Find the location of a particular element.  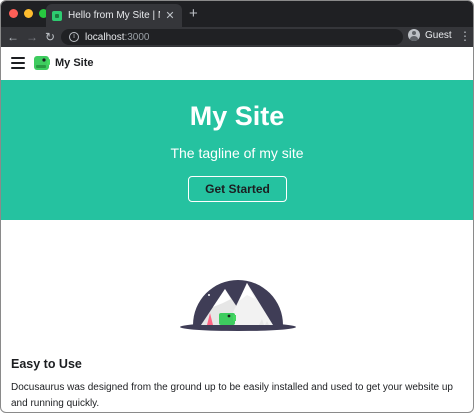

hero-title: My Site is located at coordinates (237, 116).